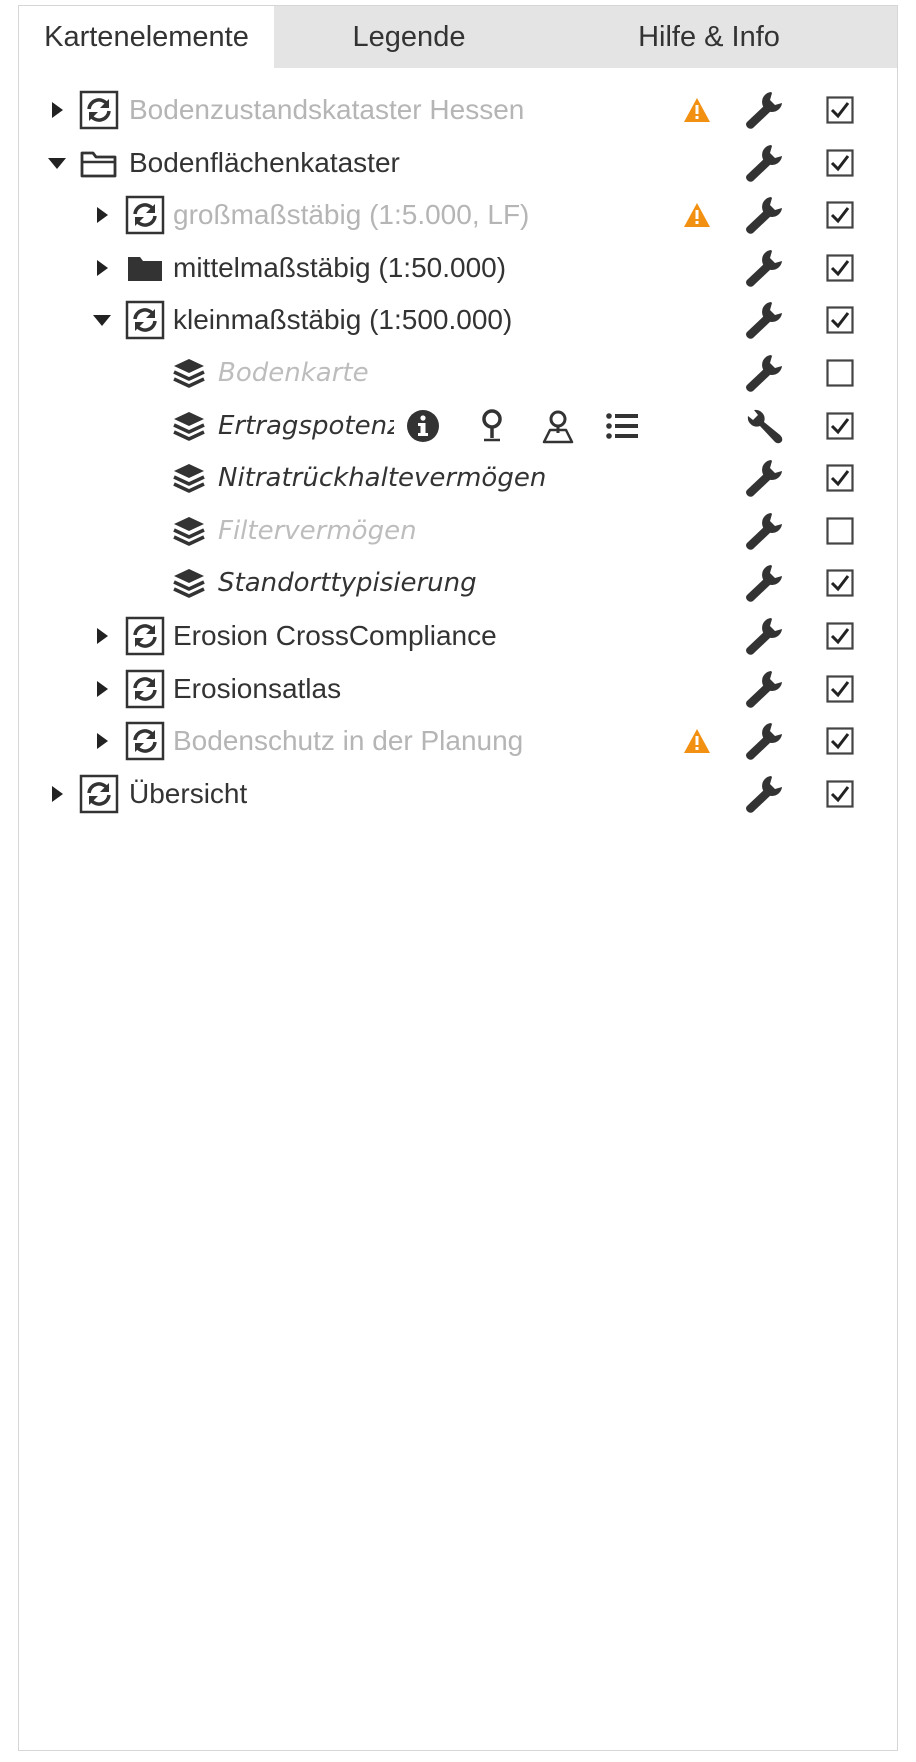 Image resolution: width=916 pixels, height=1762 pixels. I want to click on tree-row-label: Erosion CrossCompliance, so click(335, 636).